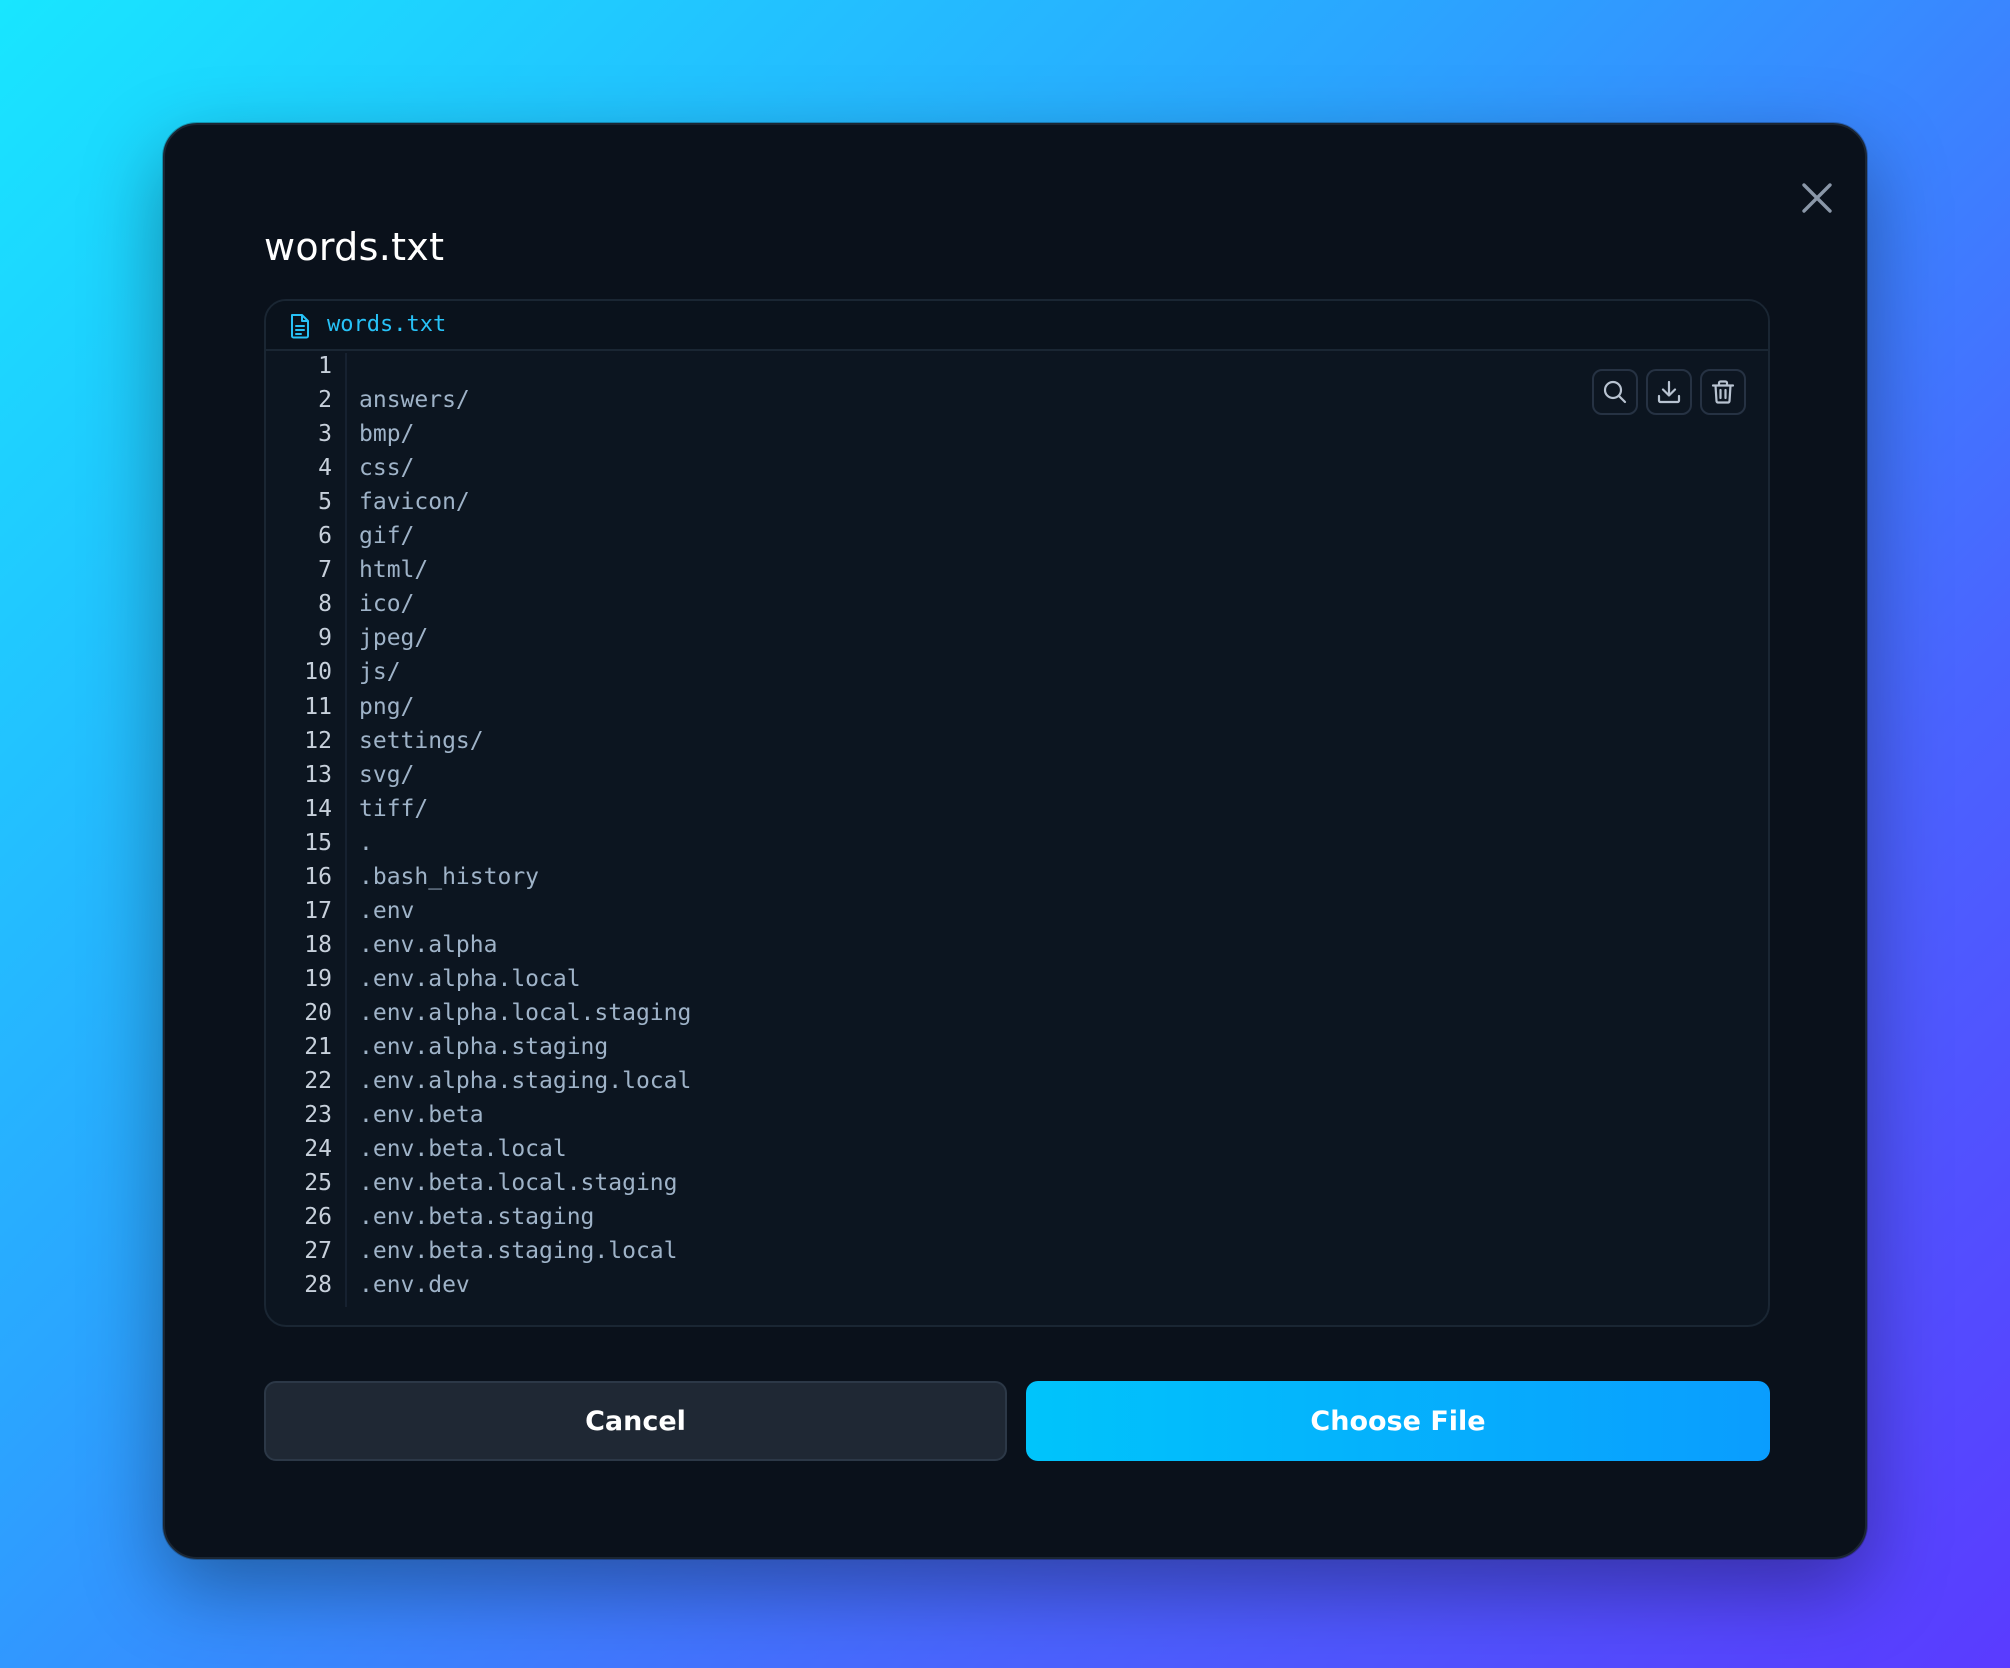 The image size is (2010, 1668). Describe the element at coordinates (1017, 638) in the screenshot. I see `code-line: 9 jpeg/` at that location.